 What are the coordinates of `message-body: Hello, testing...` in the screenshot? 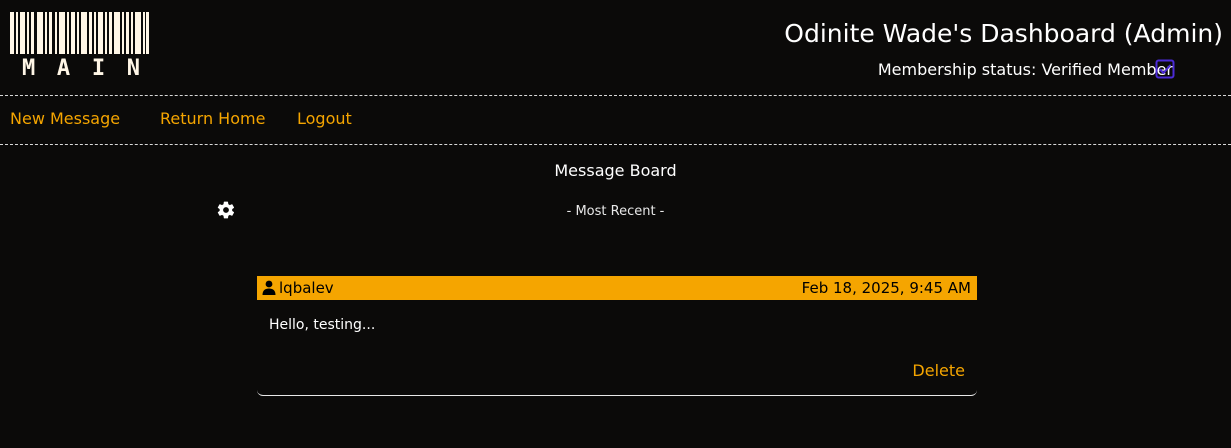 It's located at (322, 325).